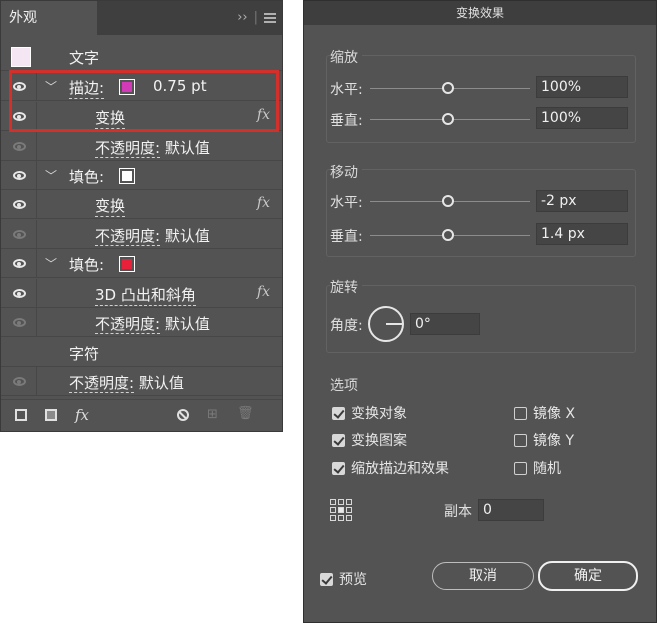 The image size is (660, 623). Describe the element at coordinates (448, 201) in the screenshot. I see `move-horizontal-slider-thumb` at that location.